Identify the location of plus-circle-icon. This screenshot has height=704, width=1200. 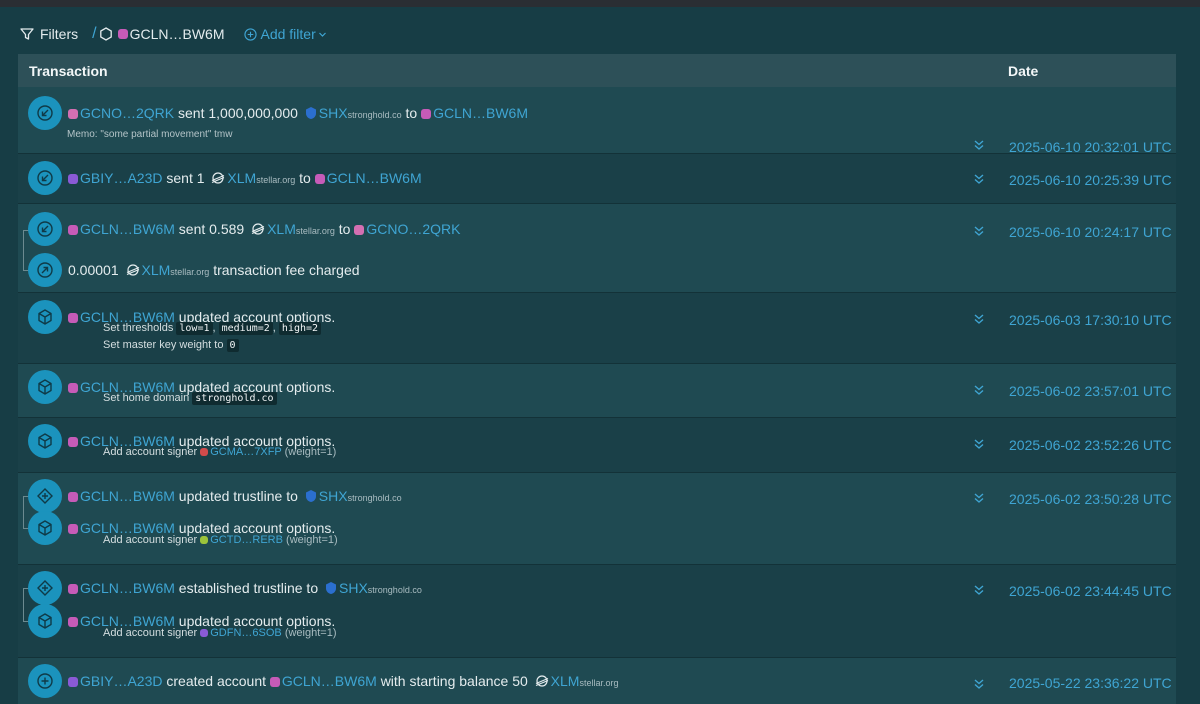
(251, 34).